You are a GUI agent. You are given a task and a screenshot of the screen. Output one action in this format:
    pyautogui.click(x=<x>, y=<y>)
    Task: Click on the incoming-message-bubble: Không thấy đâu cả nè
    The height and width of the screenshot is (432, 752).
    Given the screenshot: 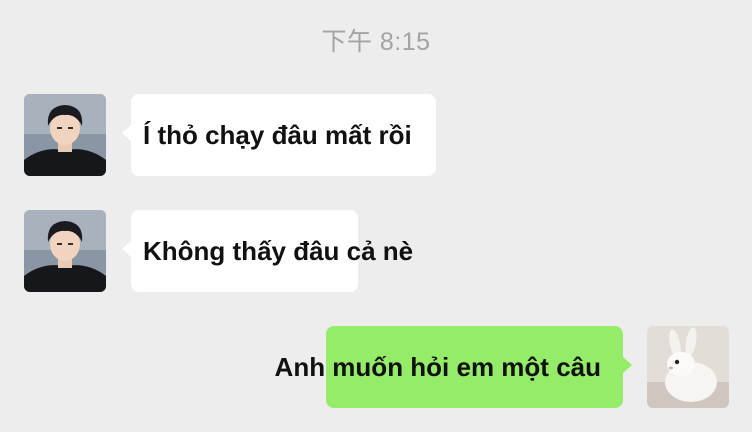 What is the action you would take?
    pyautogui.click(x=267, y=251)
    